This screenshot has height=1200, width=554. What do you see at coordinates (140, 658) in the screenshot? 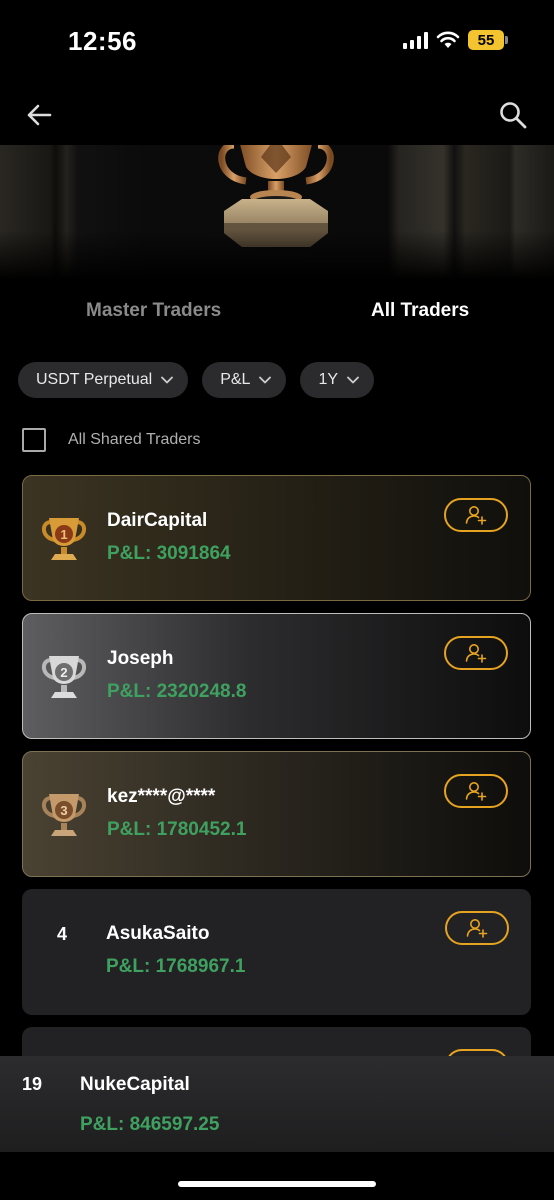
I see `trader-name: Joseph` at bounding box center [140, 658].